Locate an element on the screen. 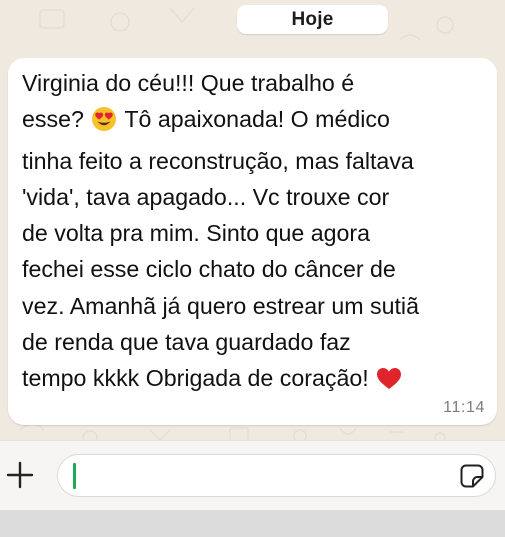 This screenshot has width=505, height=537. plus-icon is located at coordinates (20, 475).